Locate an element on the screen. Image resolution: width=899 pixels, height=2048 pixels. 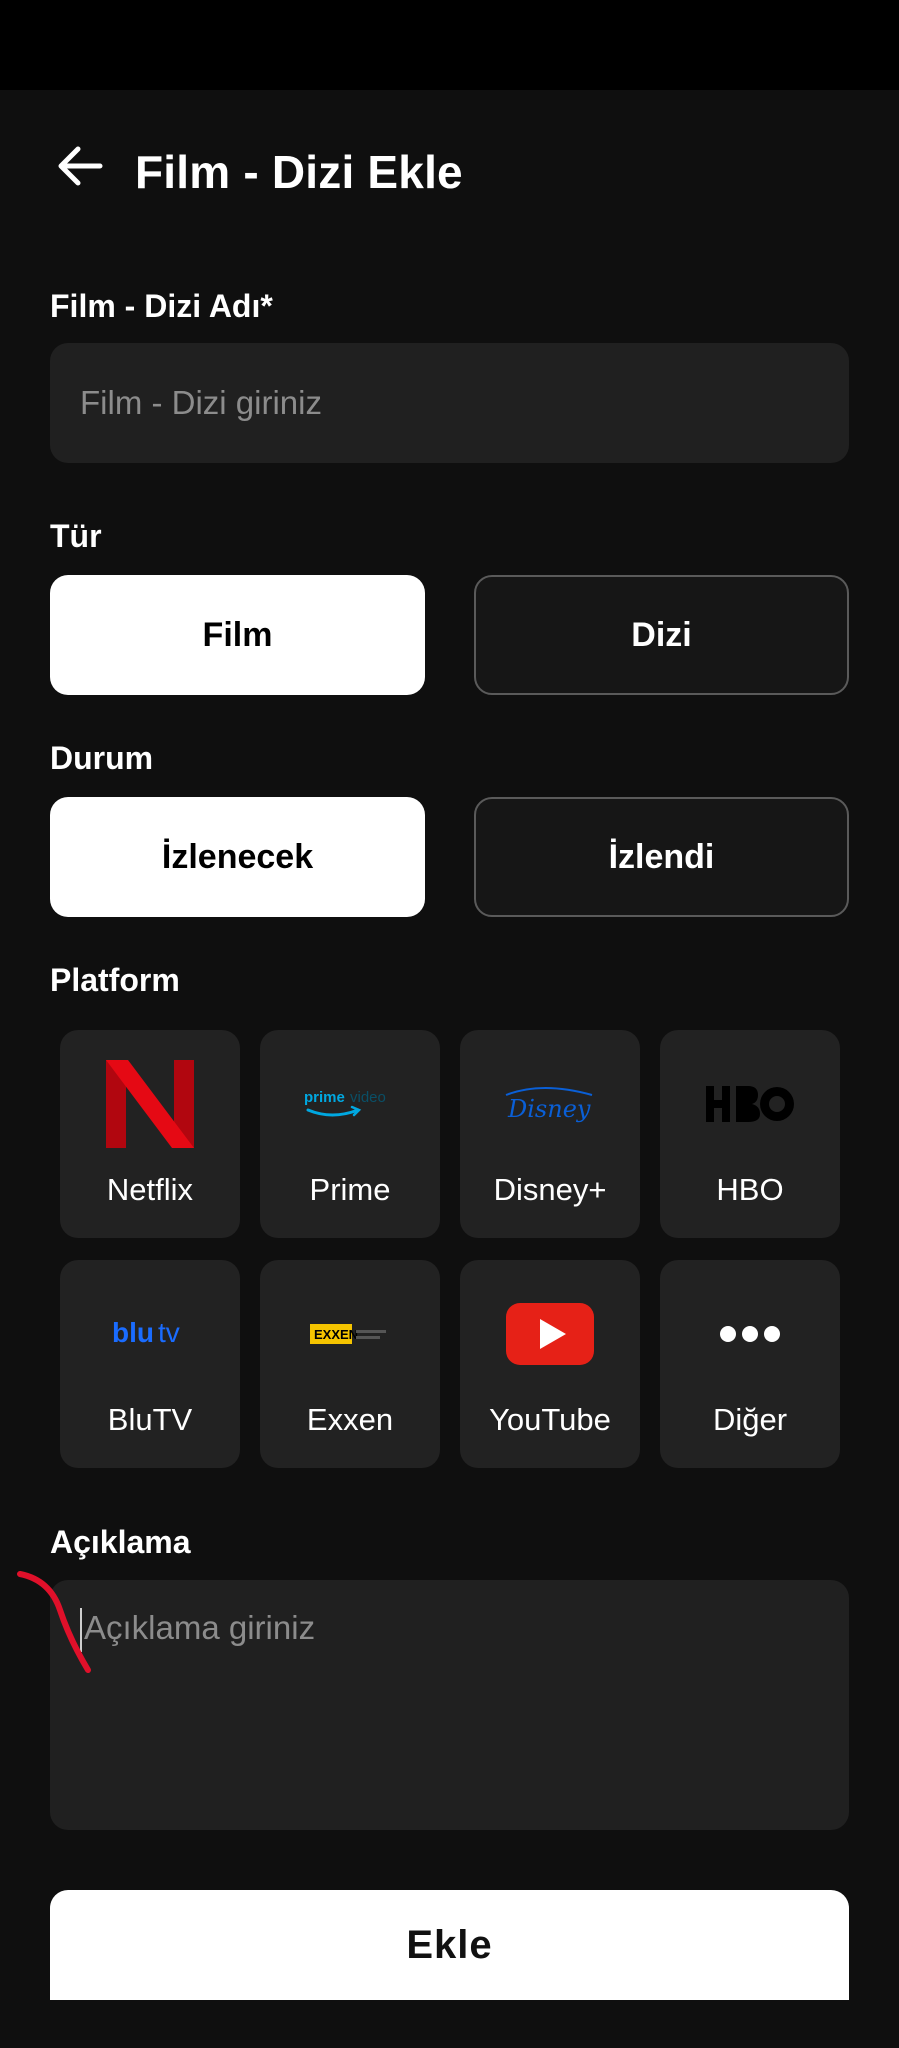
svg-text: EXXEN is located at coordinates (336, 1334).